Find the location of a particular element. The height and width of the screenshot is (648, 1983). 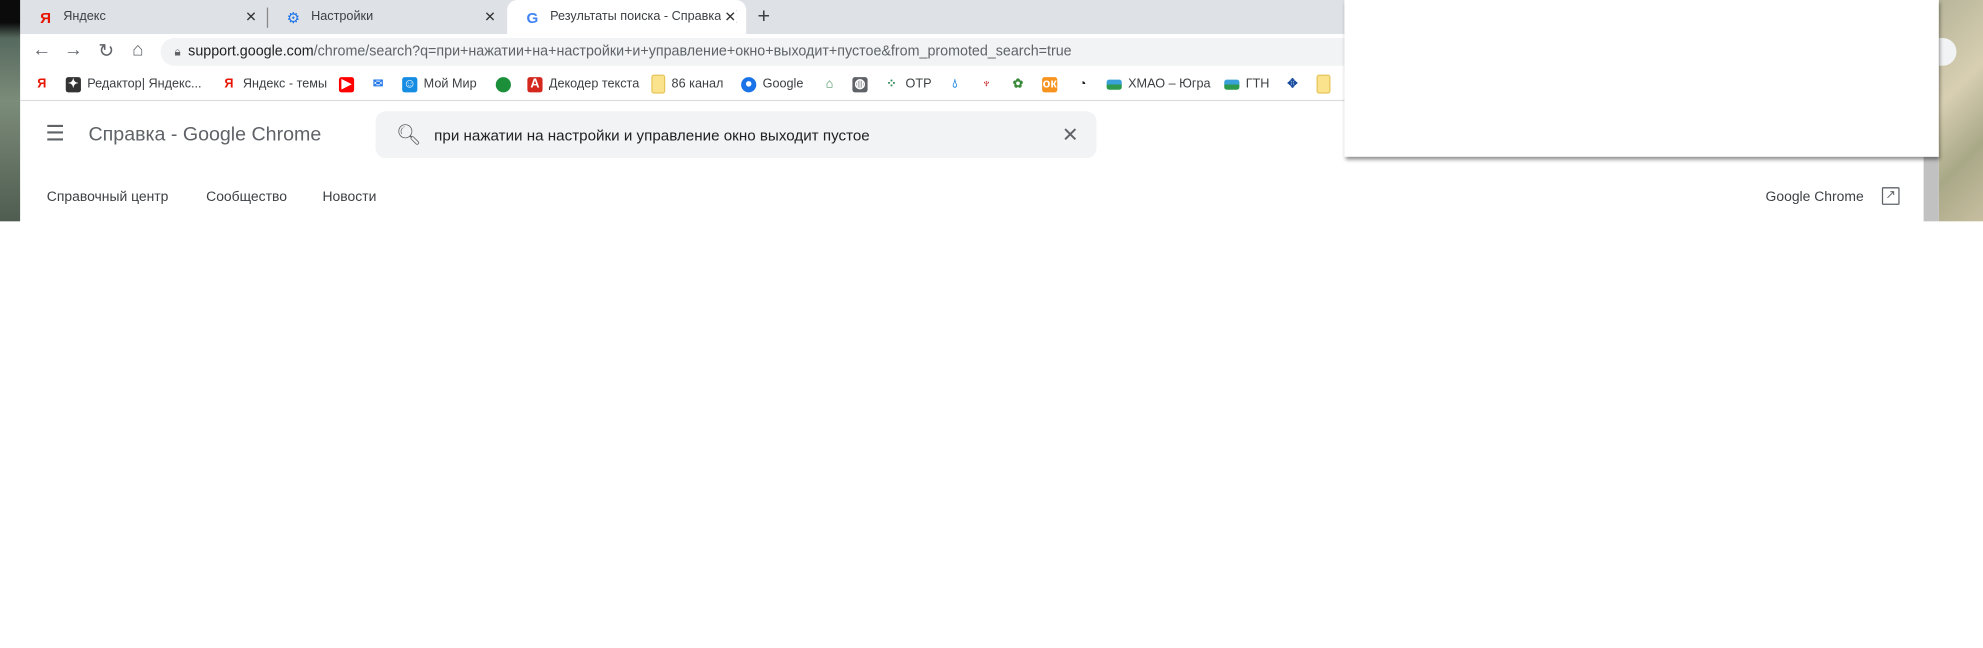

bookmark-item: ГТН is located at coordinates (1246, 84).